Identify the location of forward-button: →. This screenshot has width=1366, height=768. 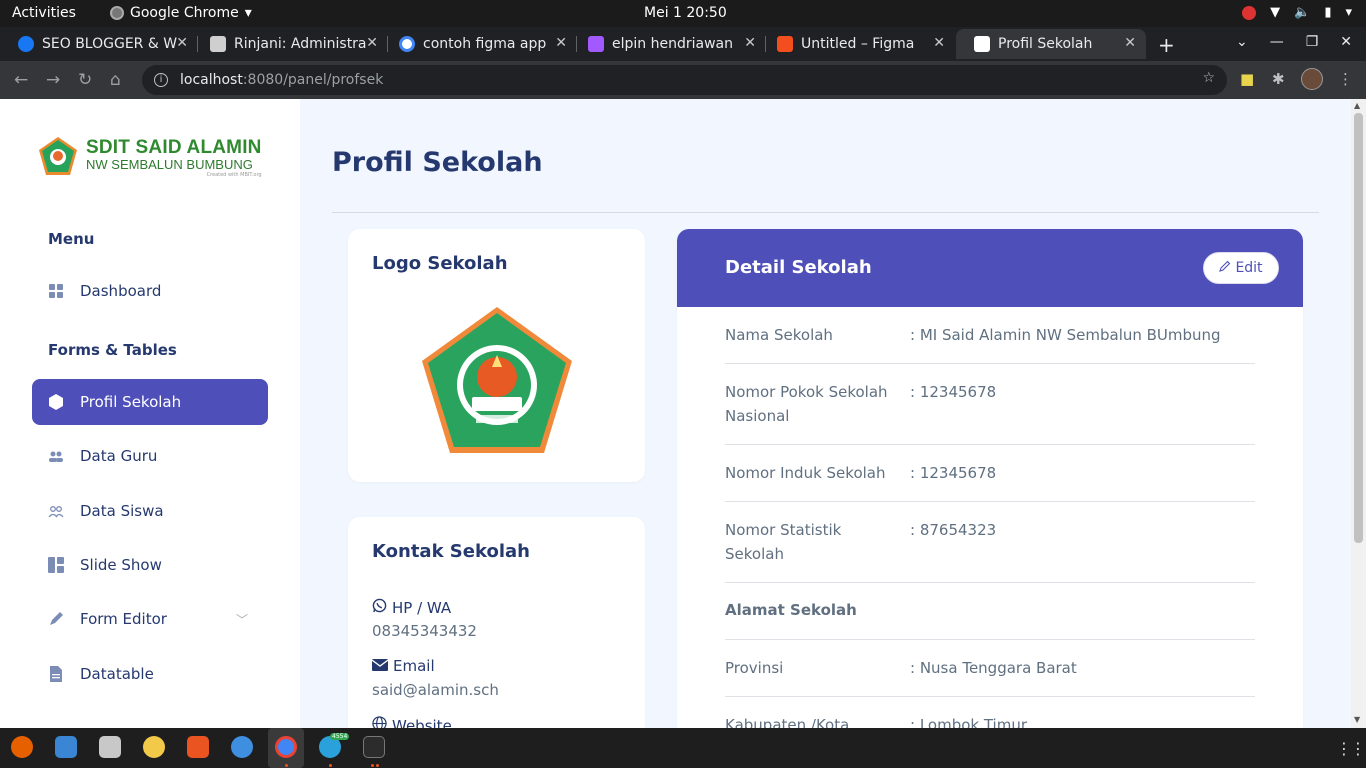
(53, 80).